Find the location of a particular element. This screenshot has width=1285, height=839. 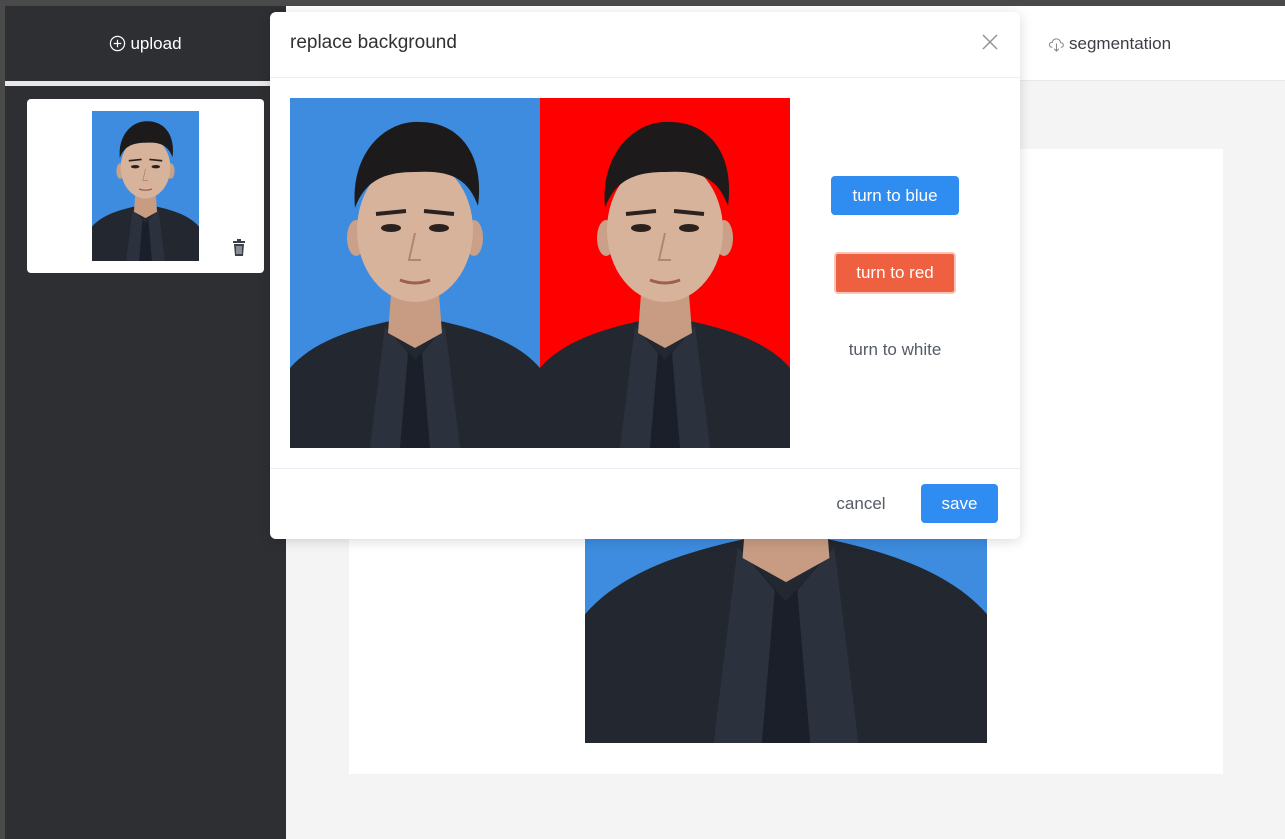

turn-to-white-button: turn to white is located at coordinates (895, 349).